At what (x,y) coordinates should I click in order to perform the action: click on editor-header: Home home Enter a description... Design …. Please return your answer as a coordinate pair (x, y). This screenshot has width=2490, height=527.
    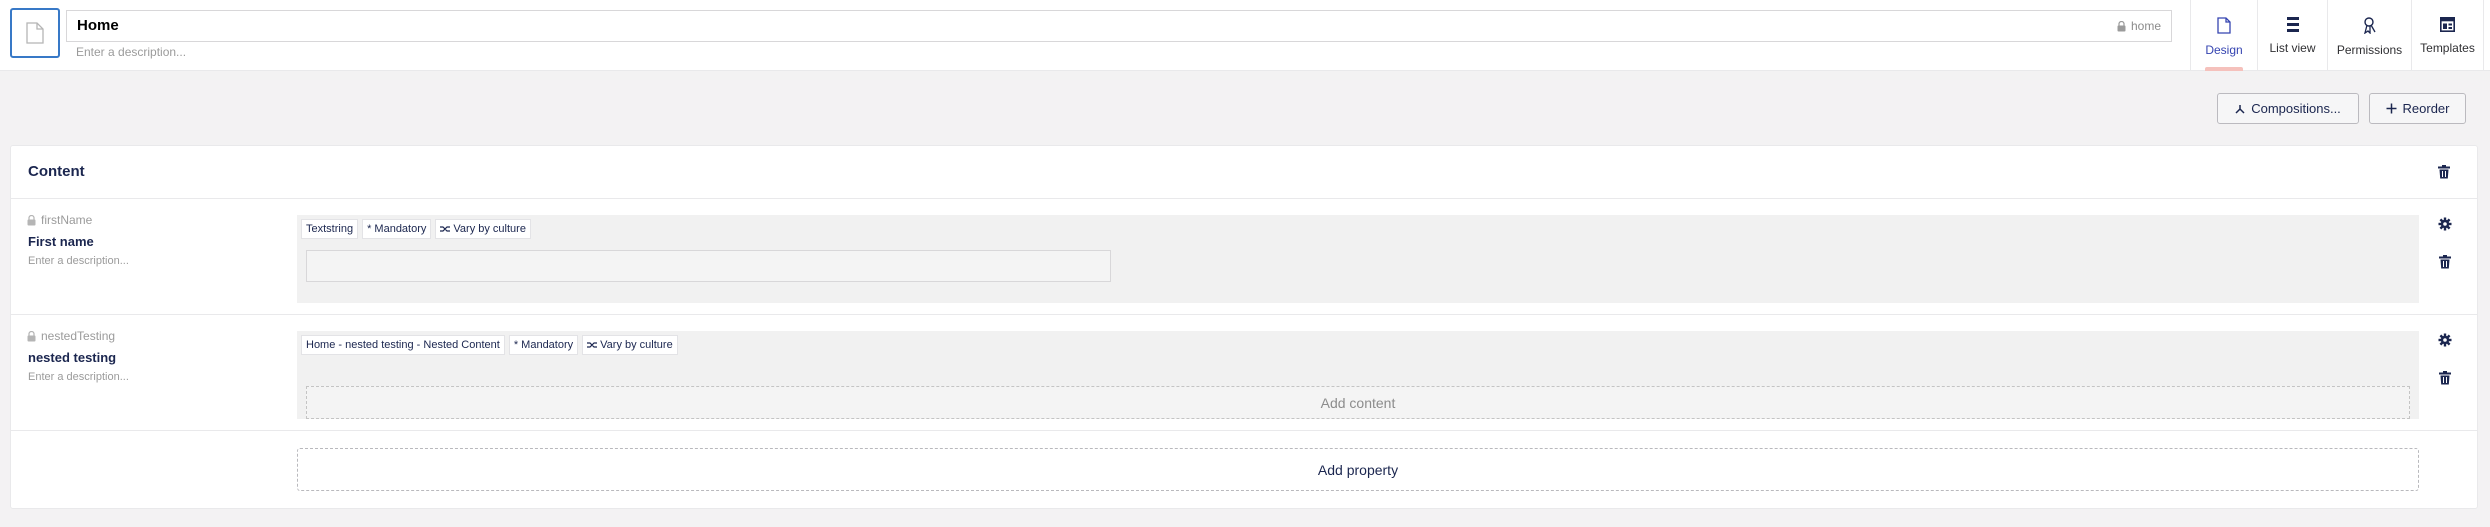
    Looking at the image, I should click on (1245, 35).